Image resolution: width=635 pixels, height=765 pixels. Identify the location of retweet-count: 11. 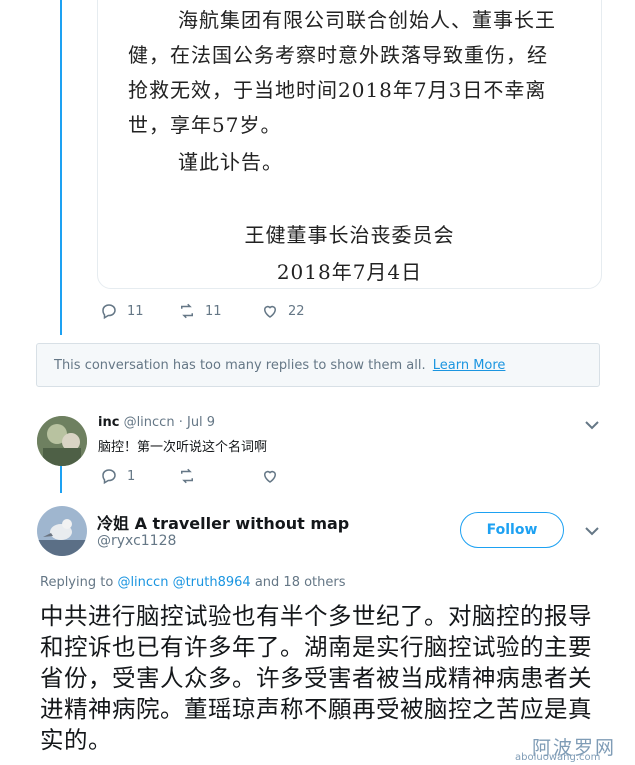
(213, 311).